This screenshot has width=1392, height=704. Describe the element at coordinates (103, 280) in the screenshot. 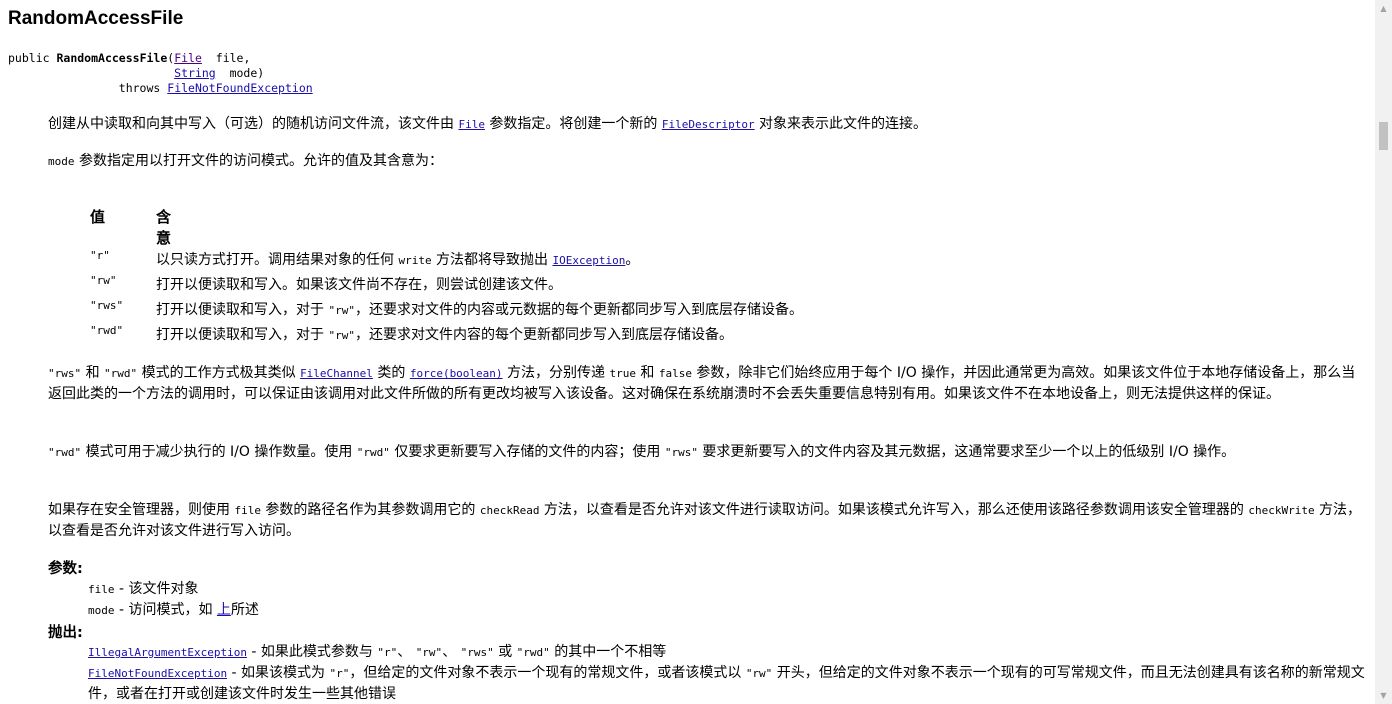

I see `mode-value: "rw"` at that location.